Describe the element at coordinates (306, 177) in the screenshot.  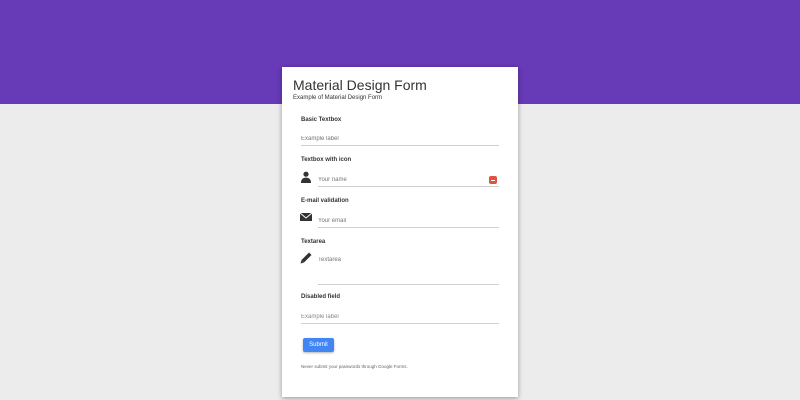
I see `user-icon` at that location.